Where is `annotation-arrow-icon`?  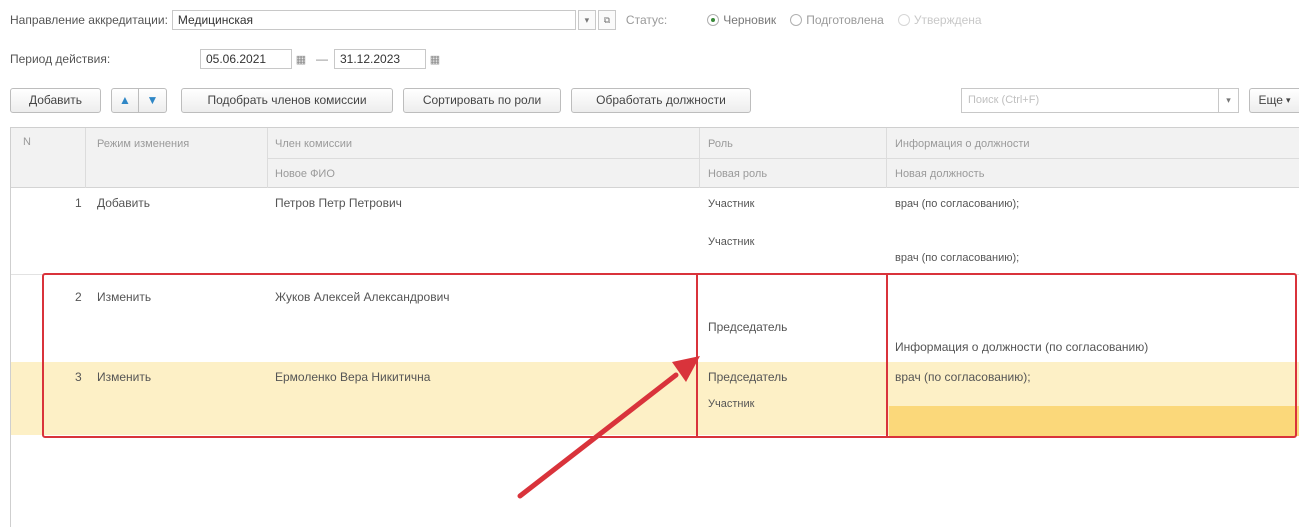 annotation-arrow-icon is located at coordinates (608, 427).